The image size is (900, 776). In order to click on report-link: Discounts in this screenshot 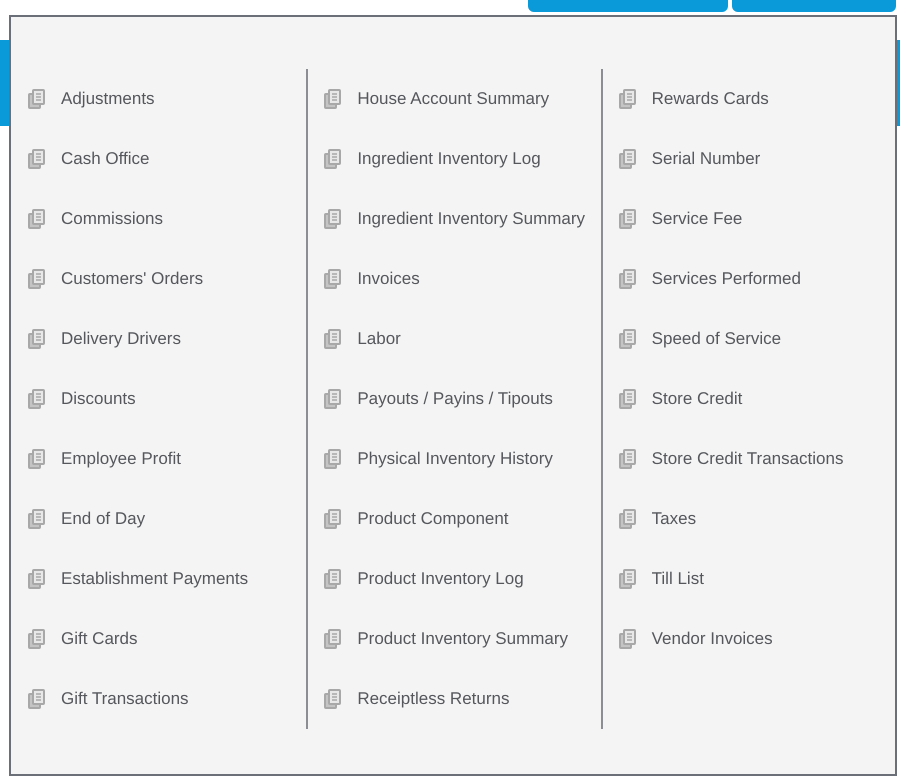, I will do `click(98, 399)`.